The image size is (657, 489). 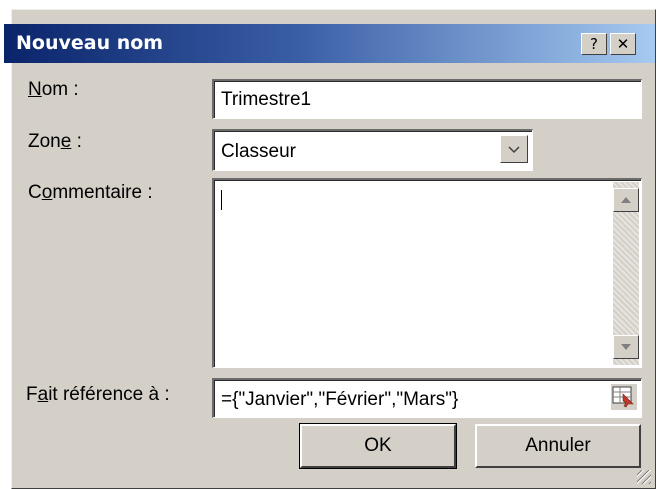 What do you see at coordinates (266, 99) in the screenshot?
I see `name-field-value: Trimestre1` at bounding box center [266, 99].